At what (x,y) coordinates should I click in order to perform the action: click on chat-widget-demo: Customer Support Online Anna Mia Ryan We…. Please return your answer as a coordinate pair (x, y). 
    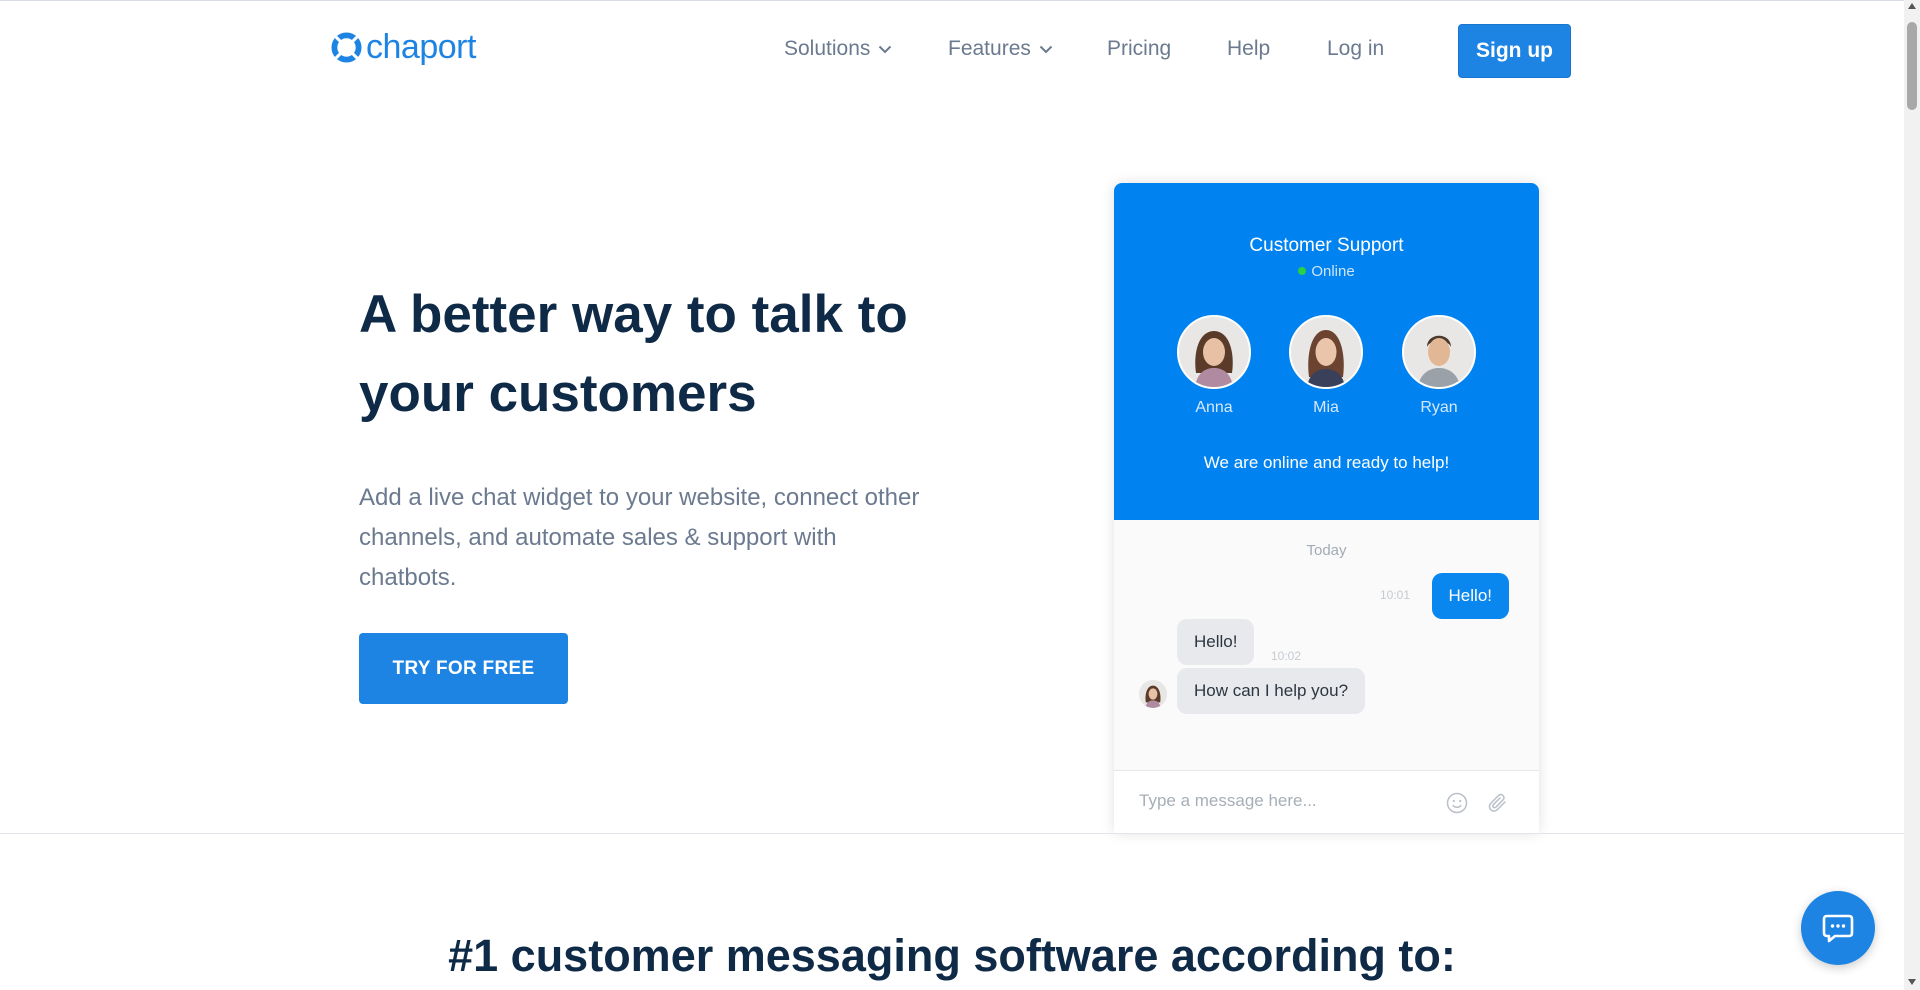
    Looking at the image, I should click on (1326, 508).